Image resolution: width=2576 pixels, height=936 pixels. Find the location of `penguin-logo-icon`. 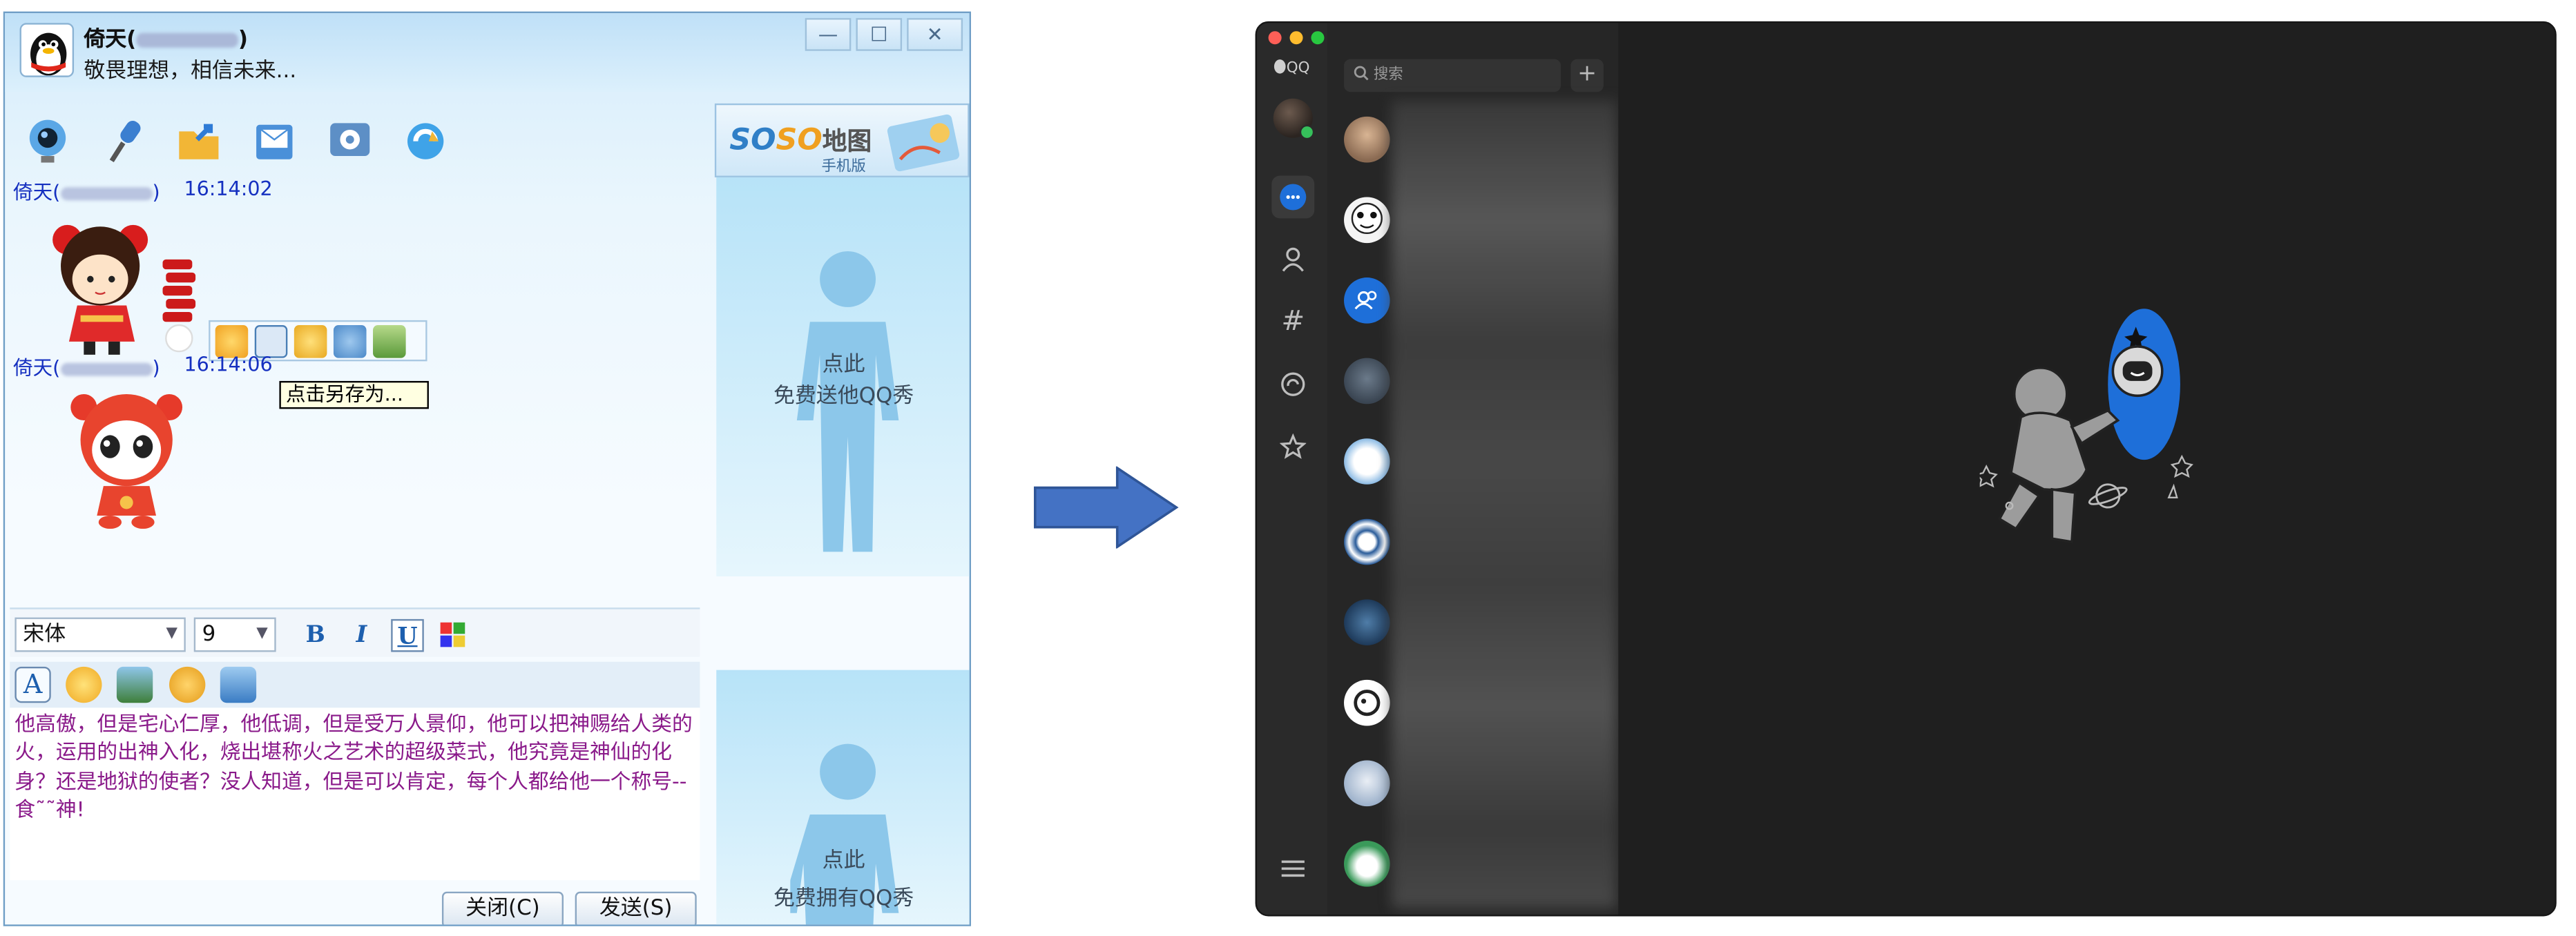

penguin-logo-icon is located at coordinates (1279, 66).